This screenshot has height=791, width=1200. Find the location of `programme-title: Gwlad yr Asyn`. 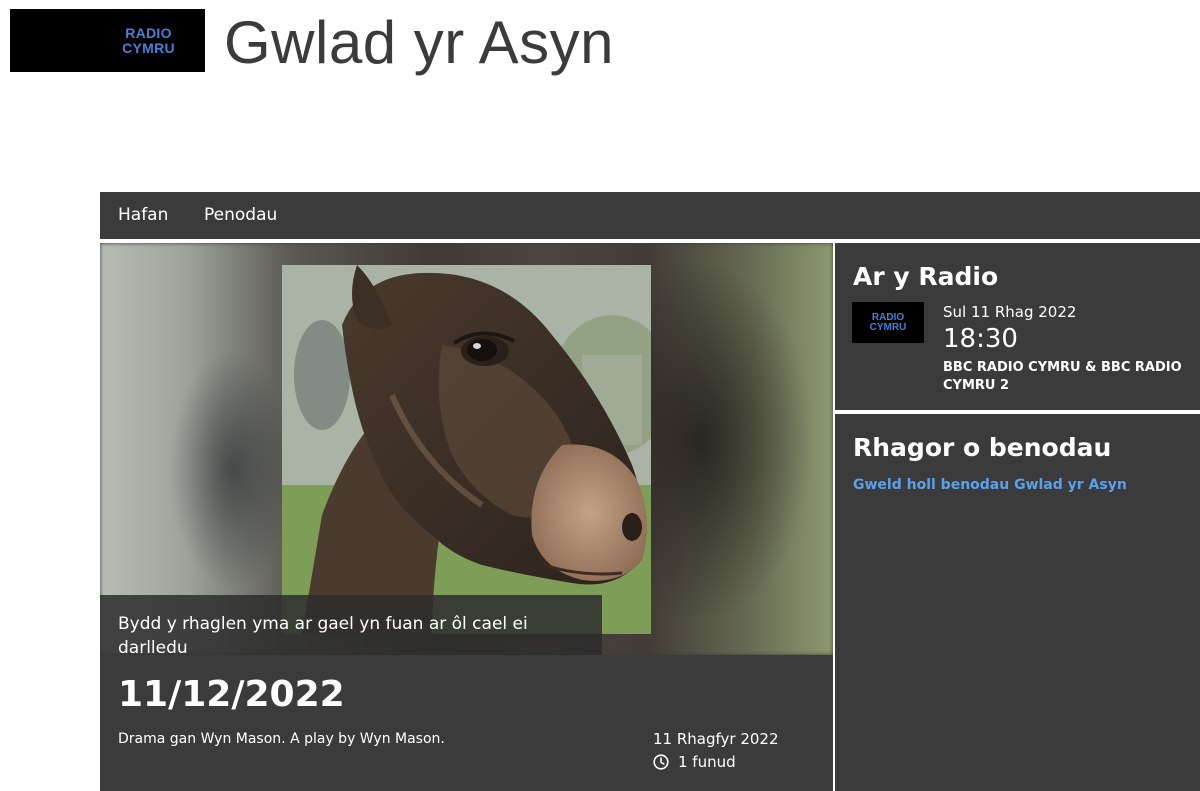

programme-title: Gwlad yr Asyn is located at coordinates (419, 43).